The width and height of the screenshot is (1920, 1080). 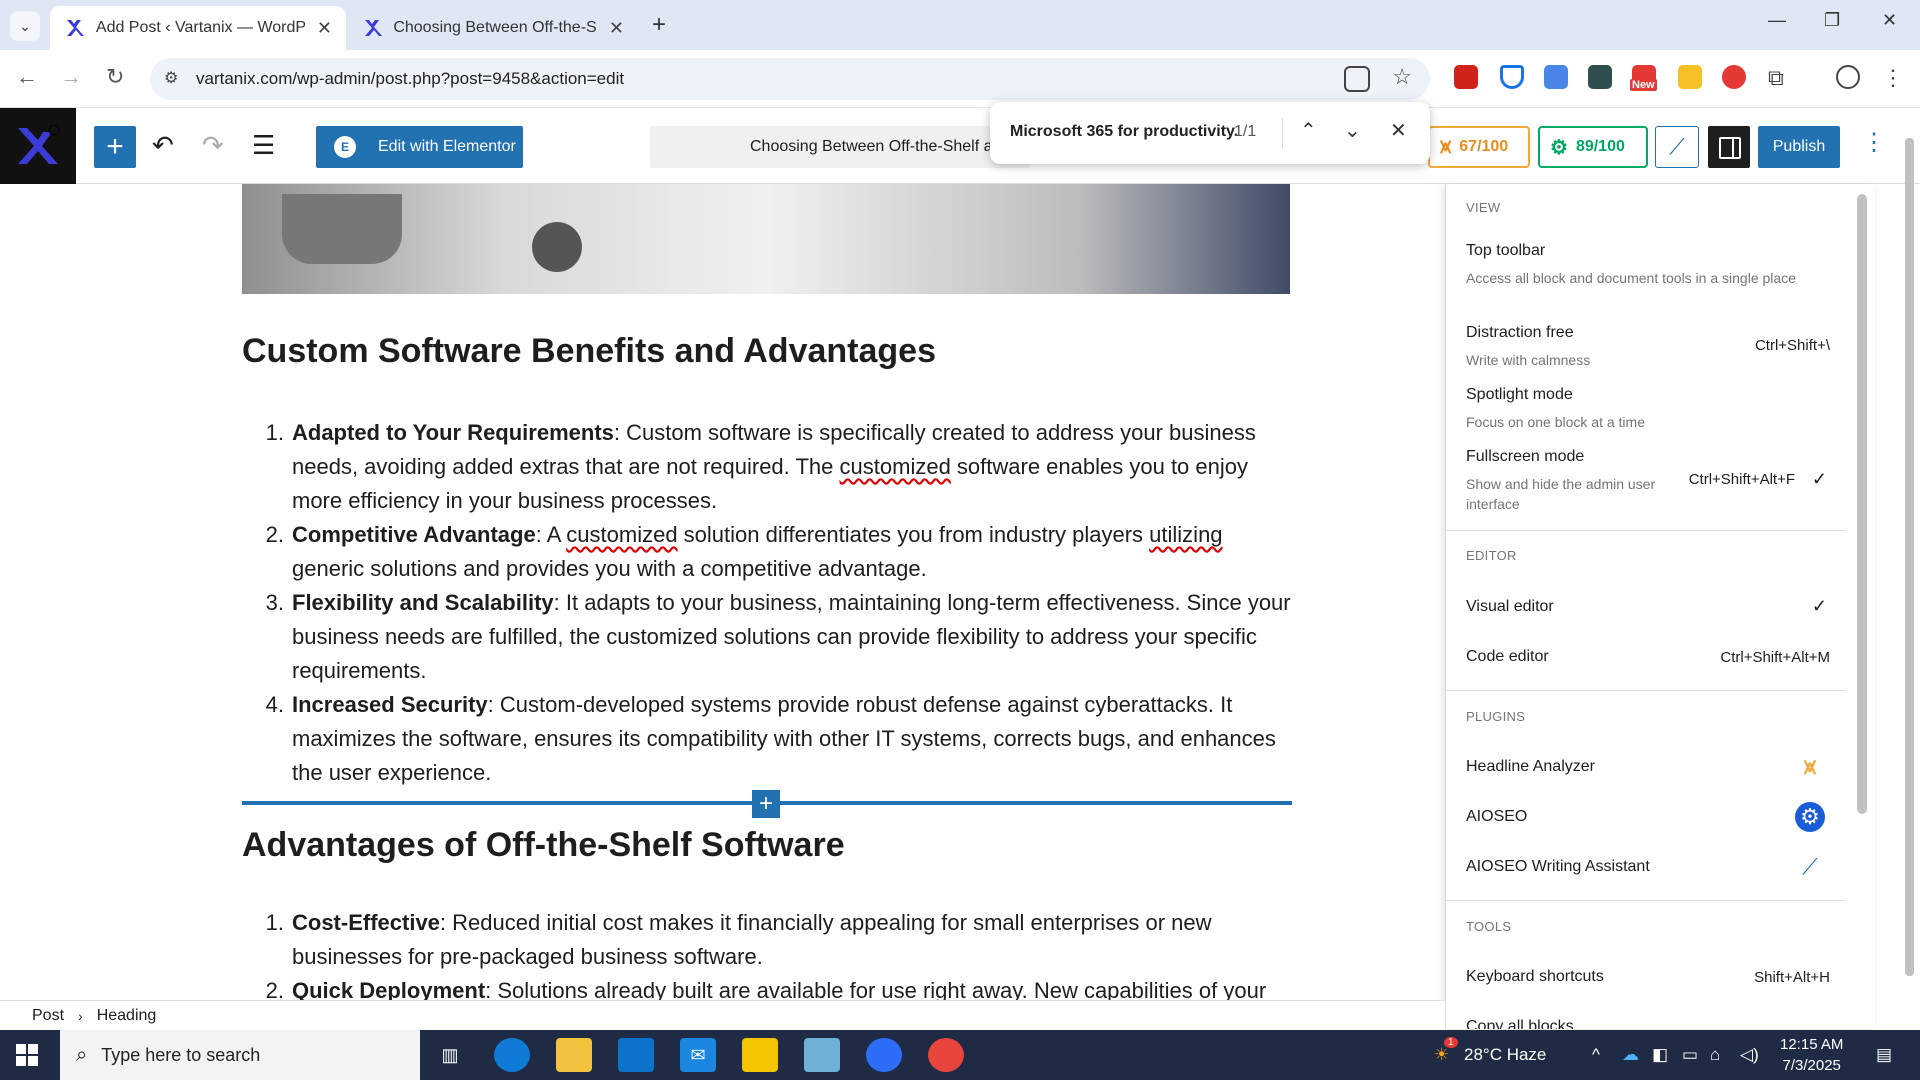 What do you see at coordinates (1512, 77) in the screenshot?
I see `shield-extension-icon` at bounding box center [1512, 77].